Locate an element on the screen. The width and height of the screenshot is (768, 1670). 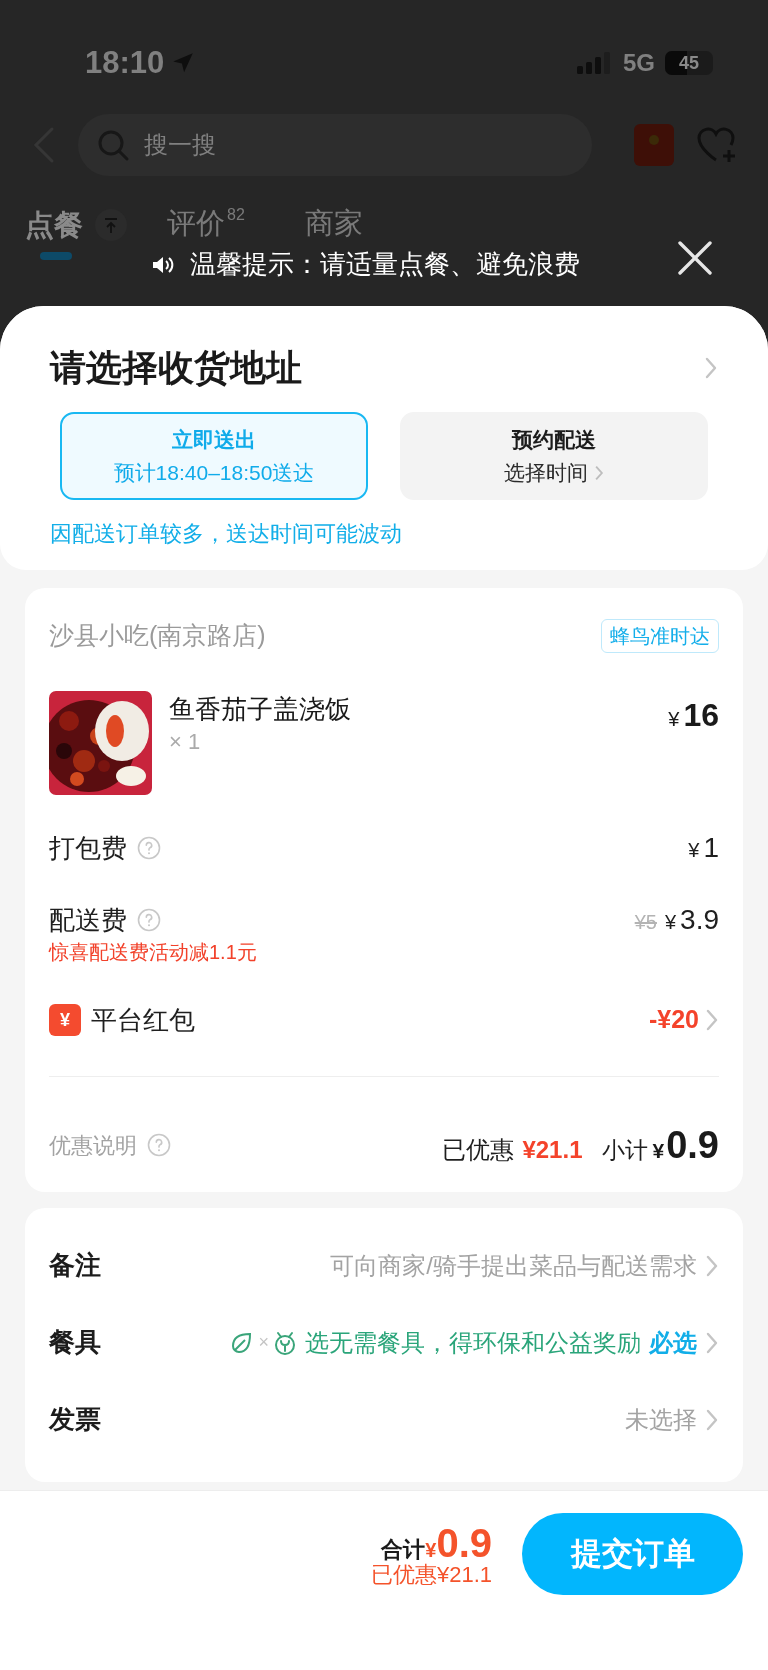
item-price: ¥16 is located at coordinates (693, 711).